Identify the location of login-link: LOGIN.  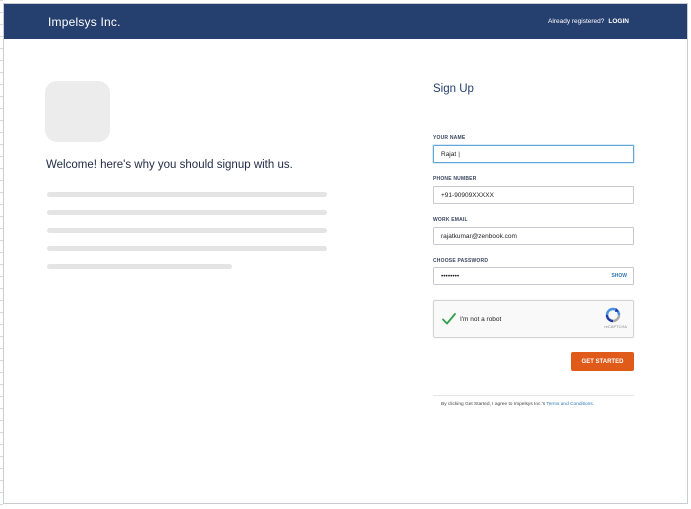
(618, 21).